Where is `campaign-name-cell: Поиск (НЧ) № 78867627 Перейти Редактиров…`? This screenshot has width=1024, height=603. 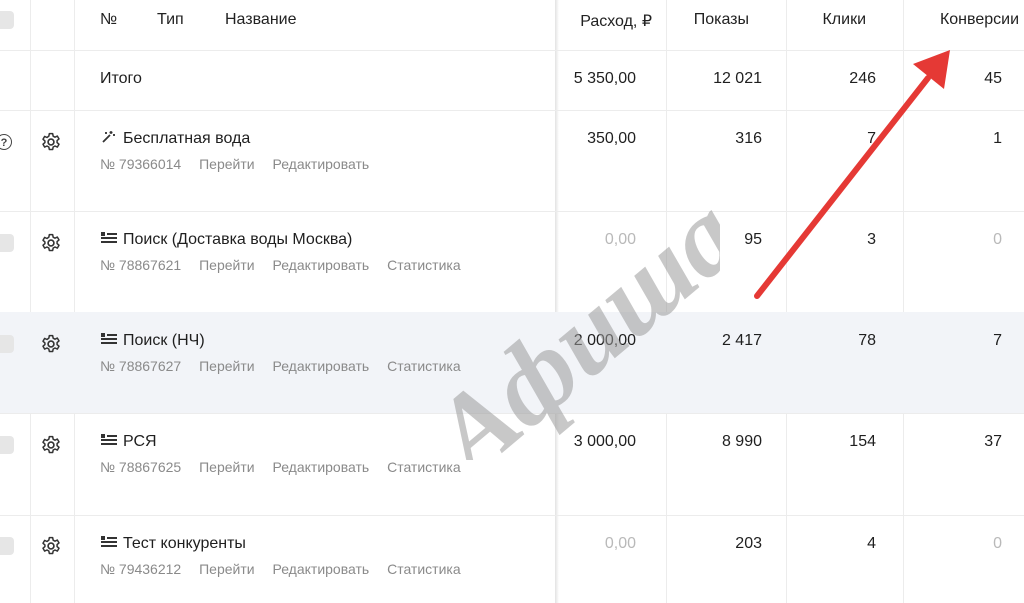 campaign-name-cell: Поиск (НЧ) № 78867627 Перейти Редактиров… is located at coordinates (287, 353).